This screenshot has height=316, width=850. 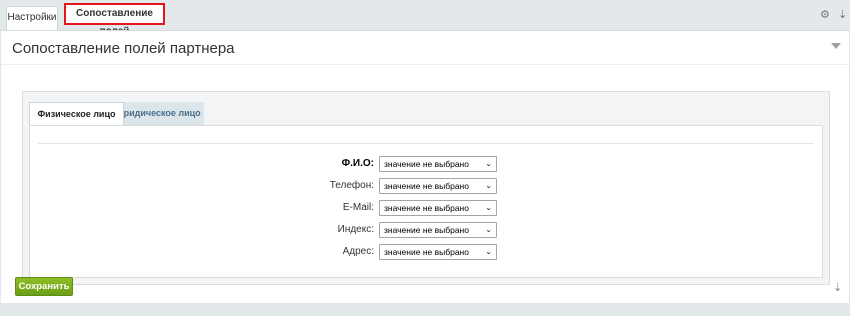 I want to click on save-button: Сохранить, so click(x=44, y=286).